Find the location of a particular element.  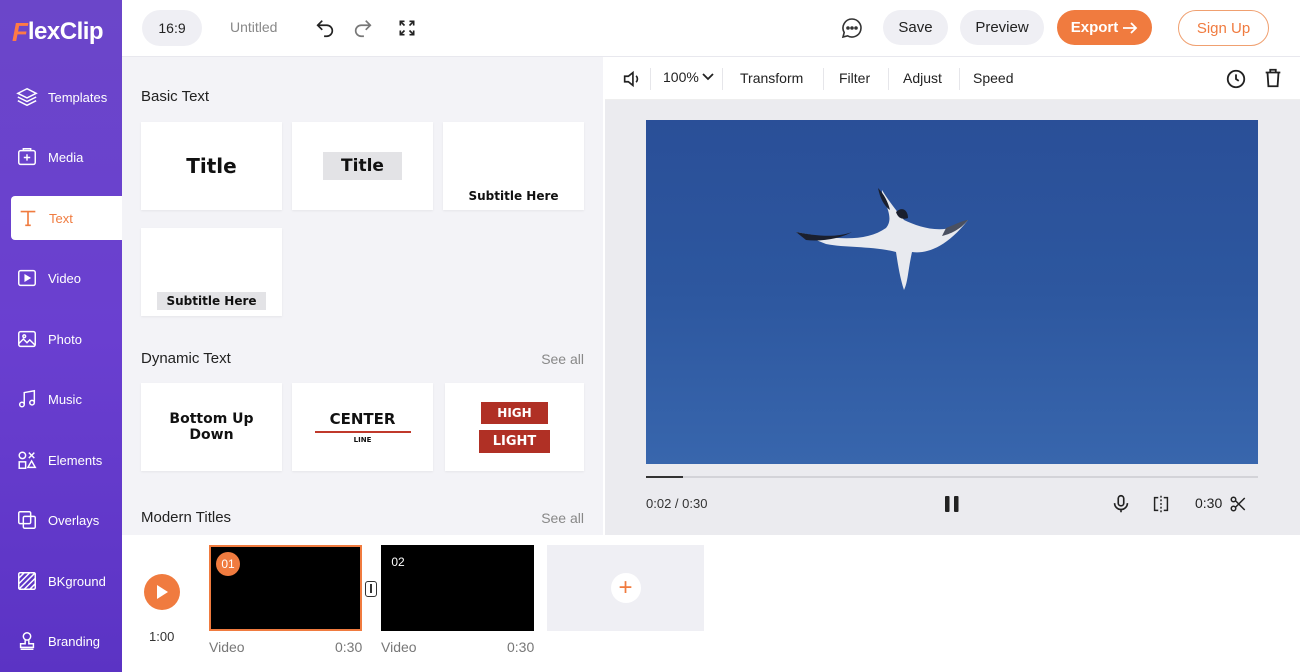

logo-text: lexClip is located at coordinates (65, 31).